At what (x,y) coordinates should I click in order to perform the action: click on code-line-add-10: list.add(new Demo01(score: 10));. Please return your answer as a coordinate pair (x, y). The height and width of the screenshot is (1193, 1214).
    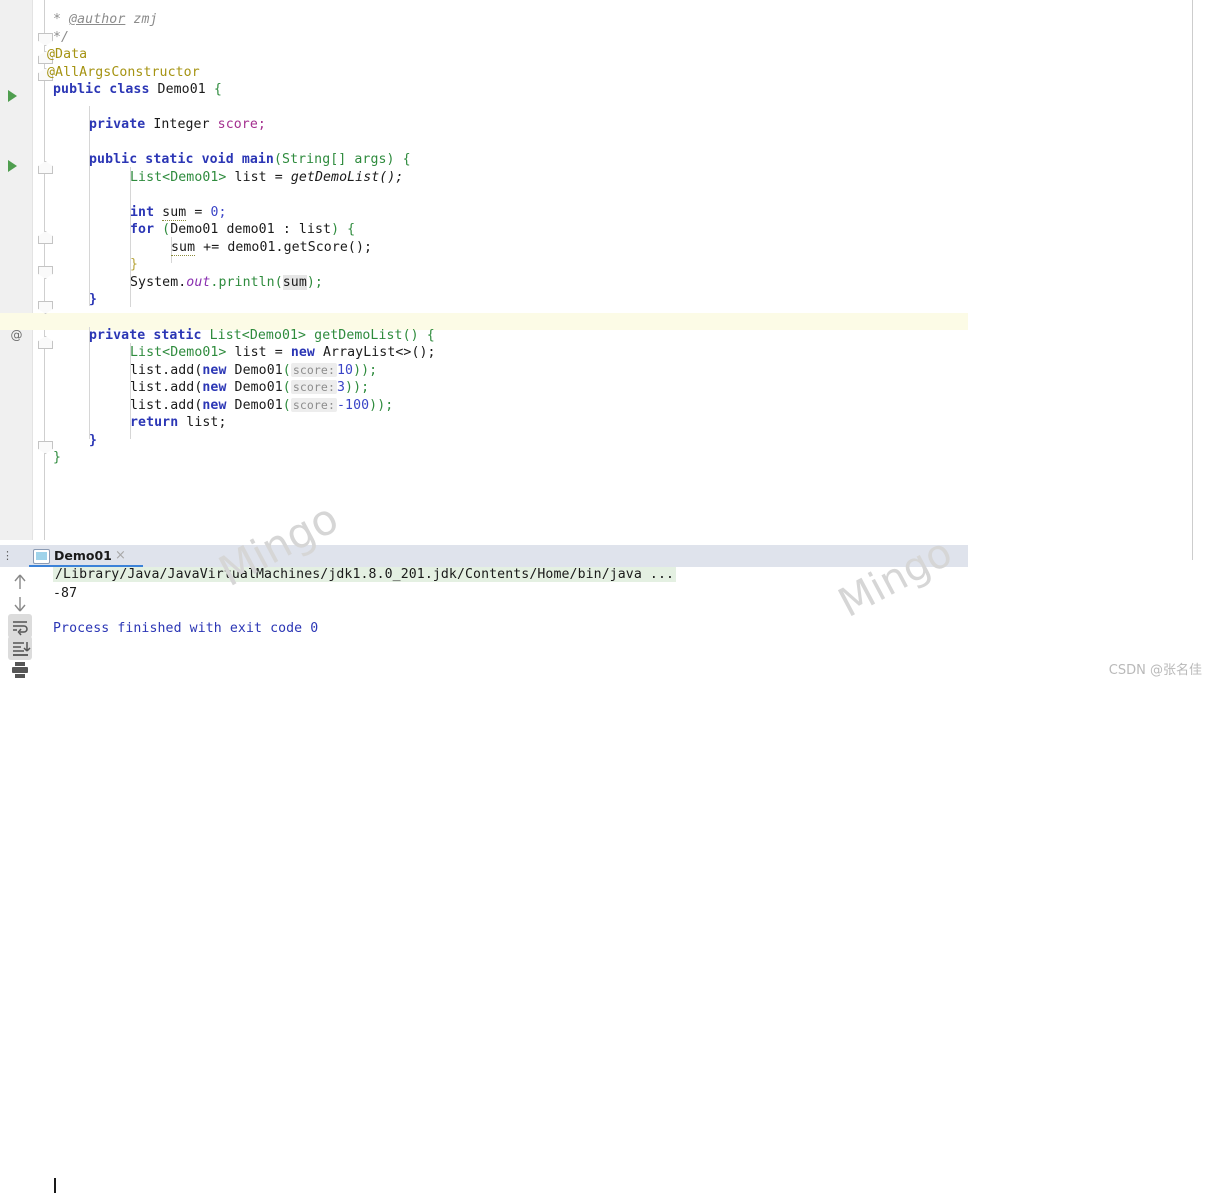
    Looking at the image, I should click on (254, 370).